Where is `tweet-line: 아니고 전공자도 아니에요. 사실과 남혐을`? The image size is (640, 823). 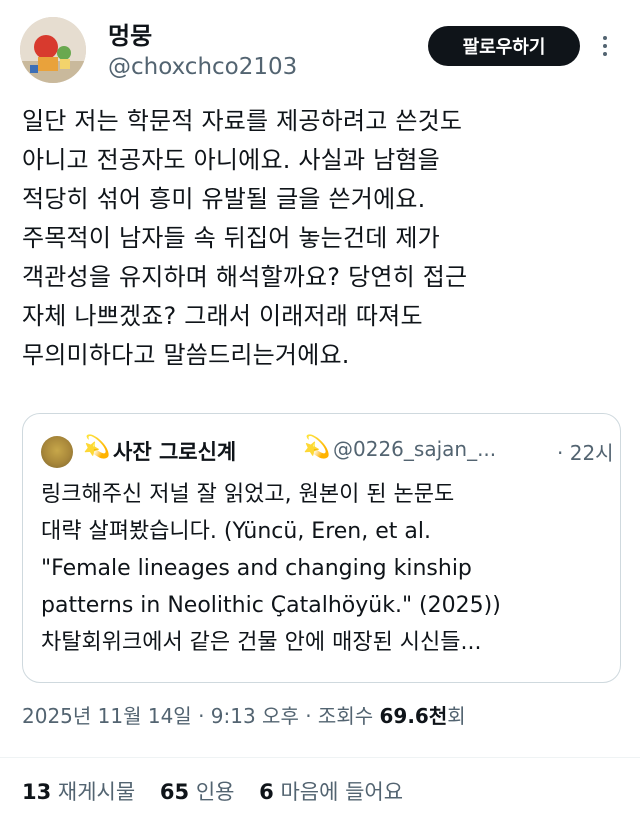 tweet-line: 아니고 전공자도 아니에요. 사실과 남혐을 is located at coordinates (231, 160).